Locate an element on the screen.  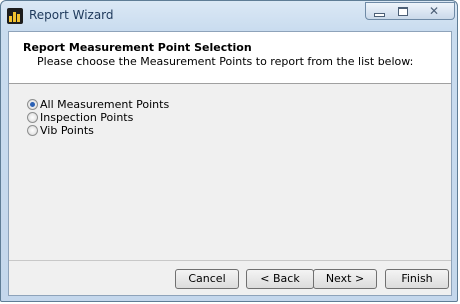
close-button: ✕ is located at coordinates (435, 11).